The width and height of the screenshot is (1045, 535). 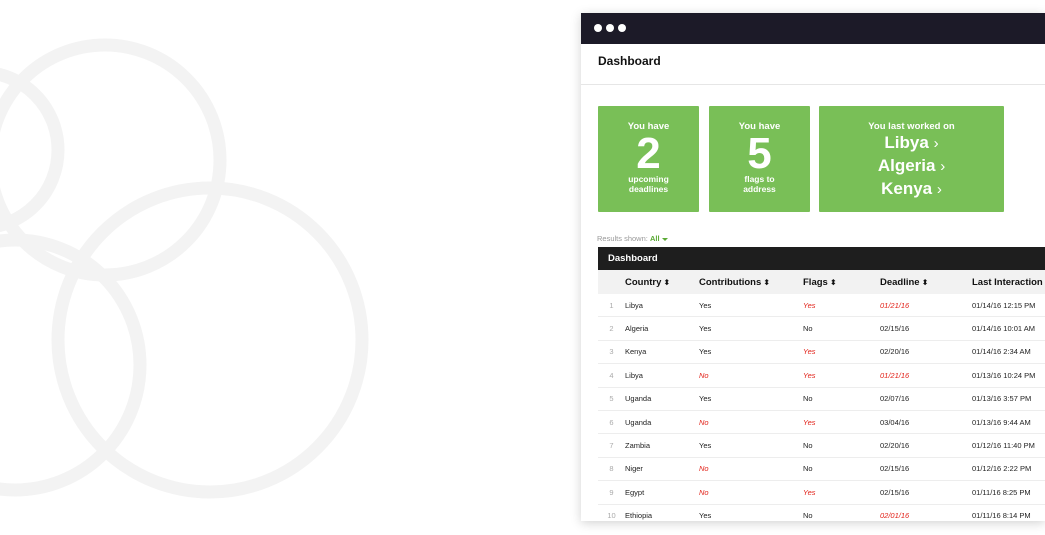 I want to click on column-header-contributions: Contributions ⬍, so click(x=751, y=282).